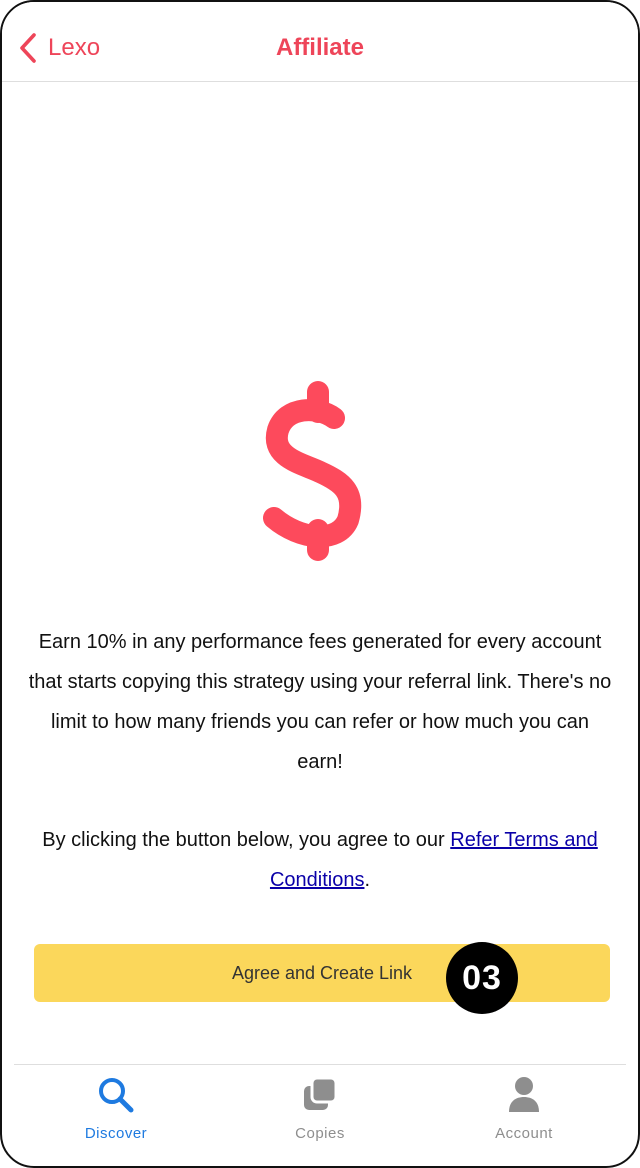 The image size is (640, 1168). What do you see at coordinates (320, 1095) in the screenshot?
I see `copies-icon` at bounding box center [320, 1095].